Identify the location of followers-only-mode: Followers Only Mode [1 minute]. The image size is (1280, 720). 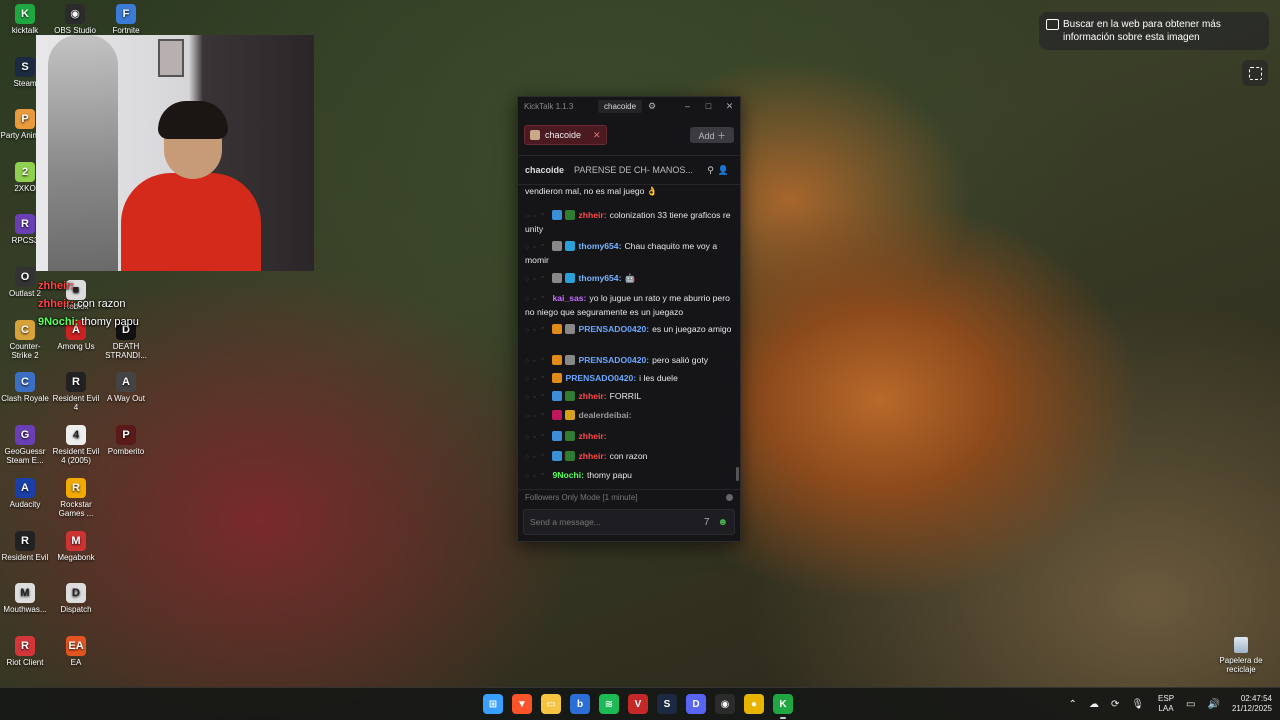
(581, 497).